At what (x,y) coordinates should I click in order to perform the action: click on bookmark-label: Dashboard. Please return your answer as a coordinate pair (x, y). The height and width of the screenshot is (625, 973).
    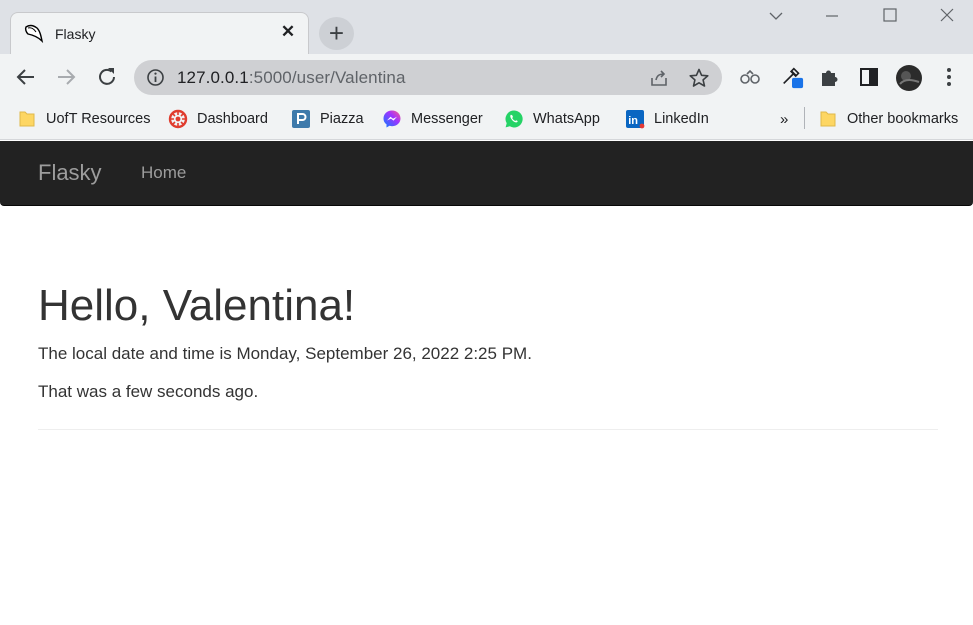
    Looking at the image, I should click on (232, 119).